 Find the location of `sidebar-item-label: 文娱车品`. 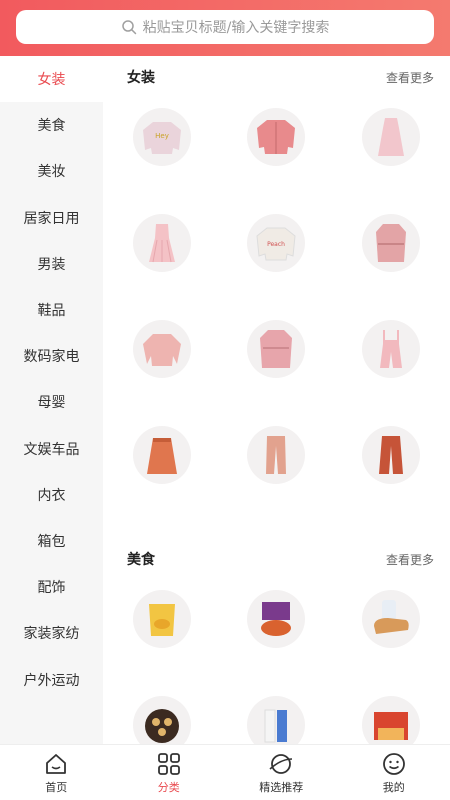

sidebar-item-label: 文娱车品 is located at coordinates (51, 449).